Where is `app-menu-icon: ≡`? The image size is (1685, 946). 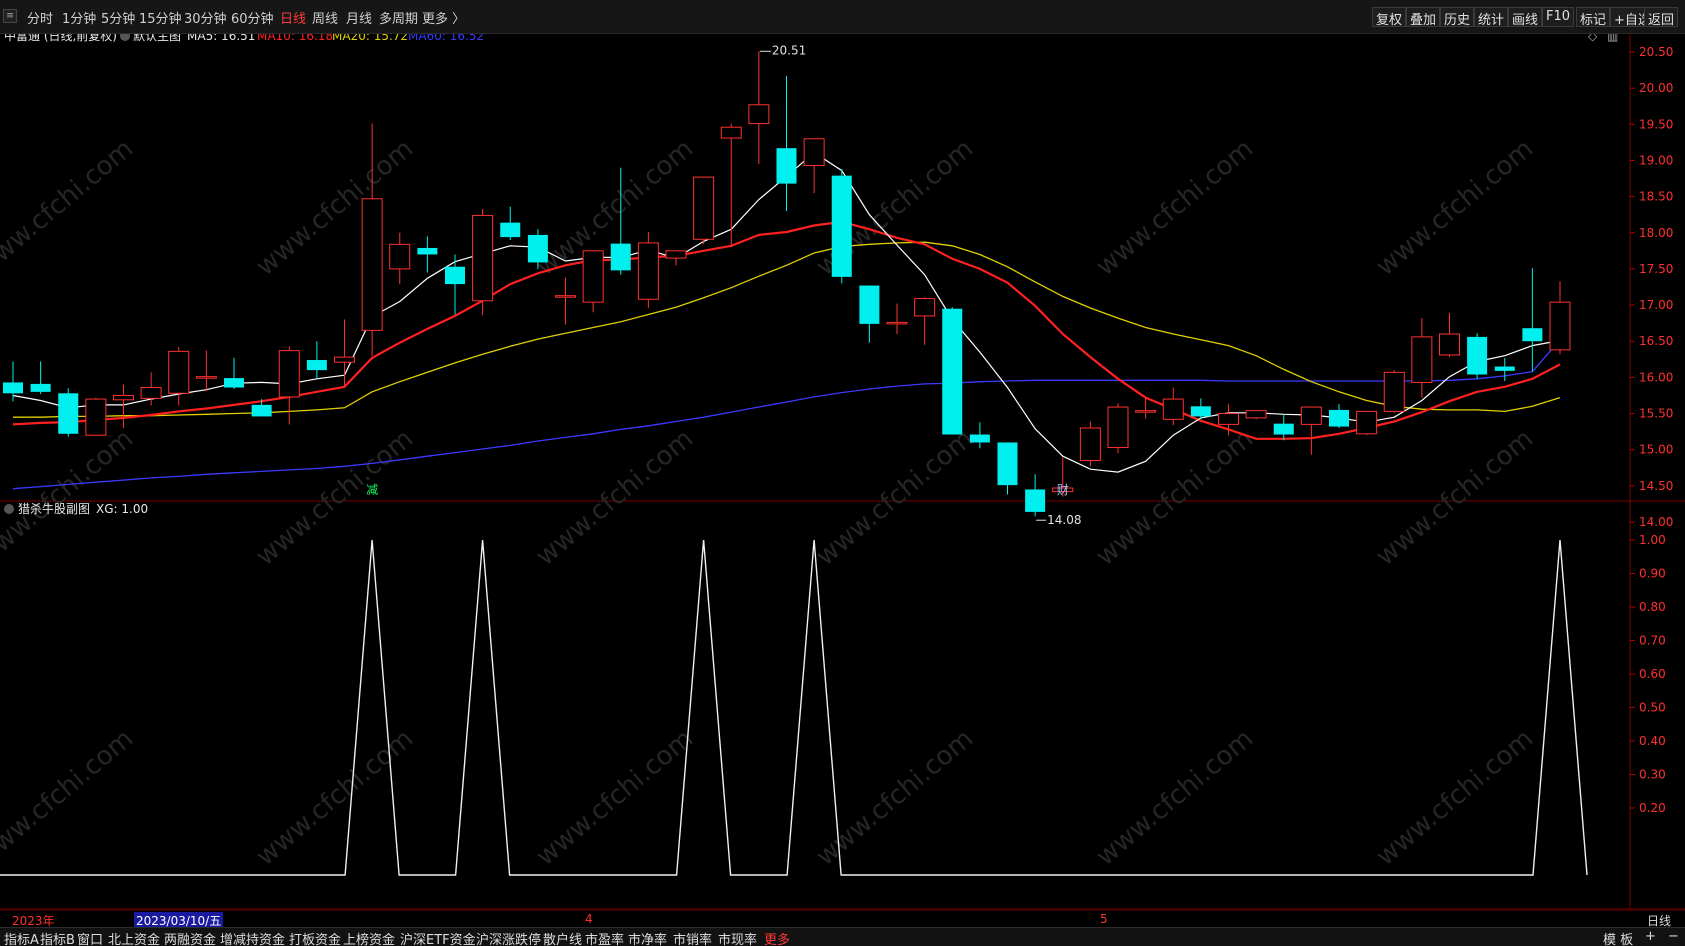 app-menu-icon: ≡ is located at coordinates (10, 16).